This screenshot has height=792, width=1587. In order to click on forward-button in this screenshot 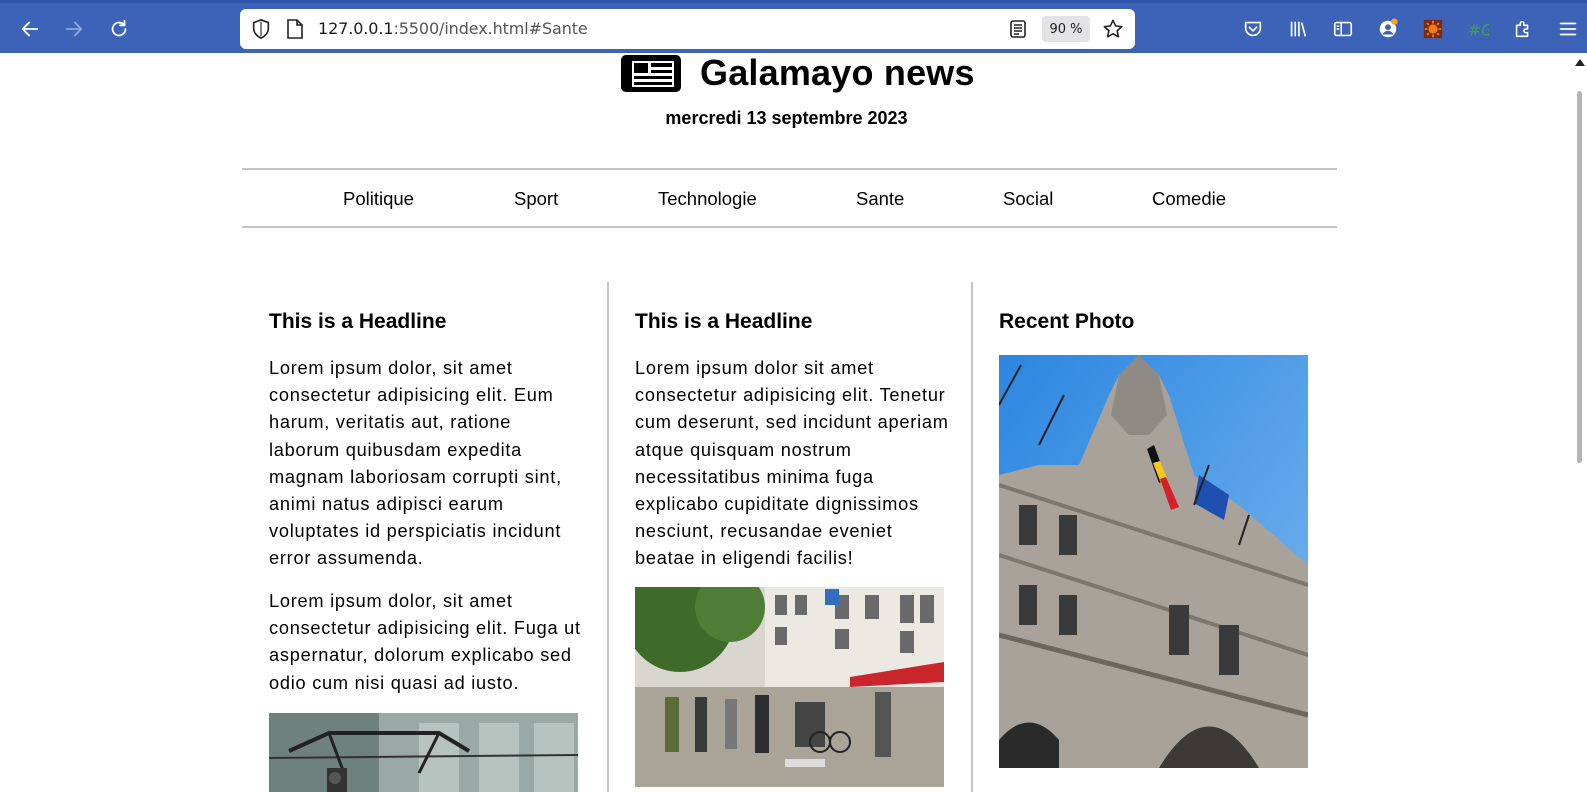, I will do `click(74, 29)`.